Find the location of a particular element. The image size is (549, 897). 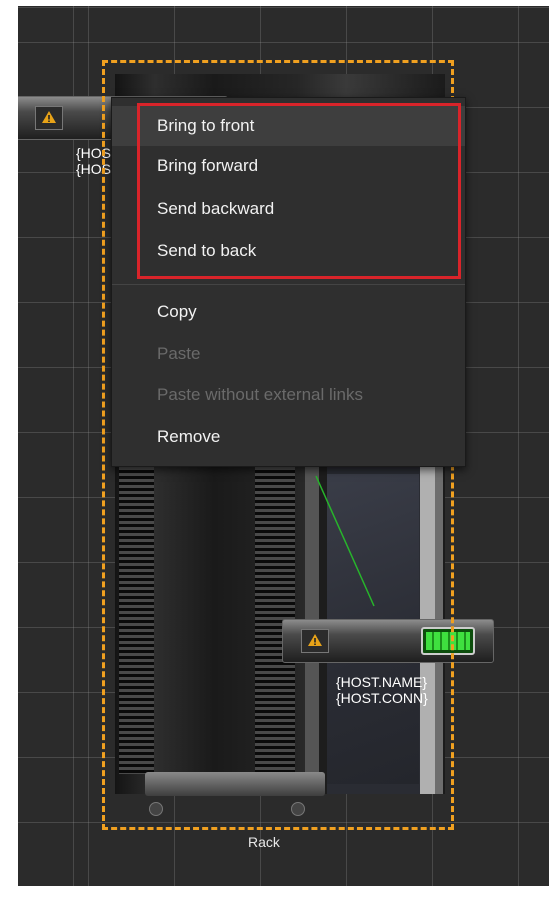

menu-separator is located at coordinates (288, 284).